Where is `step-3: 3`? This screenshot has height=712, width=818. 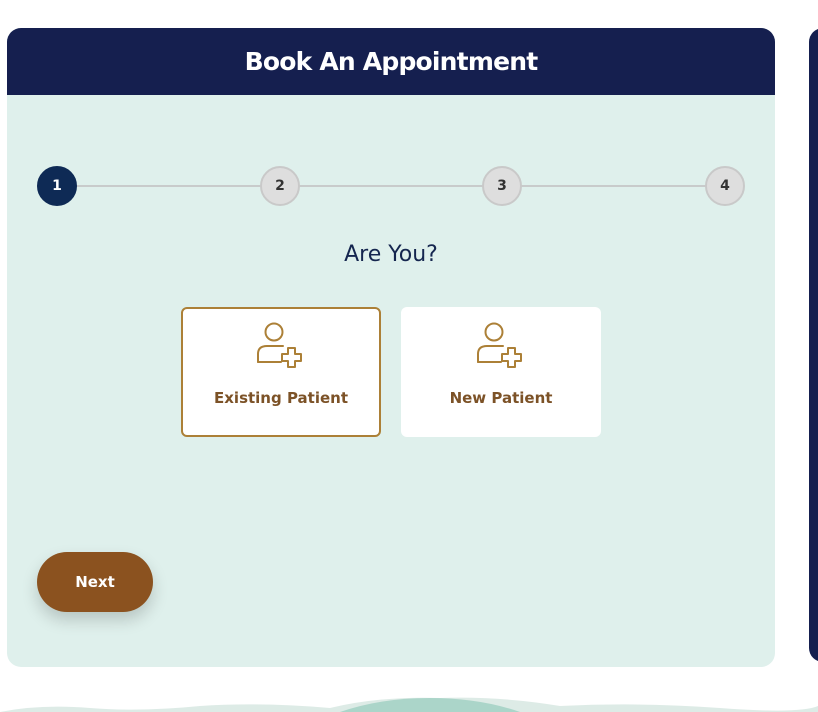
step-3: 3 is located at coordinates (502, 186).